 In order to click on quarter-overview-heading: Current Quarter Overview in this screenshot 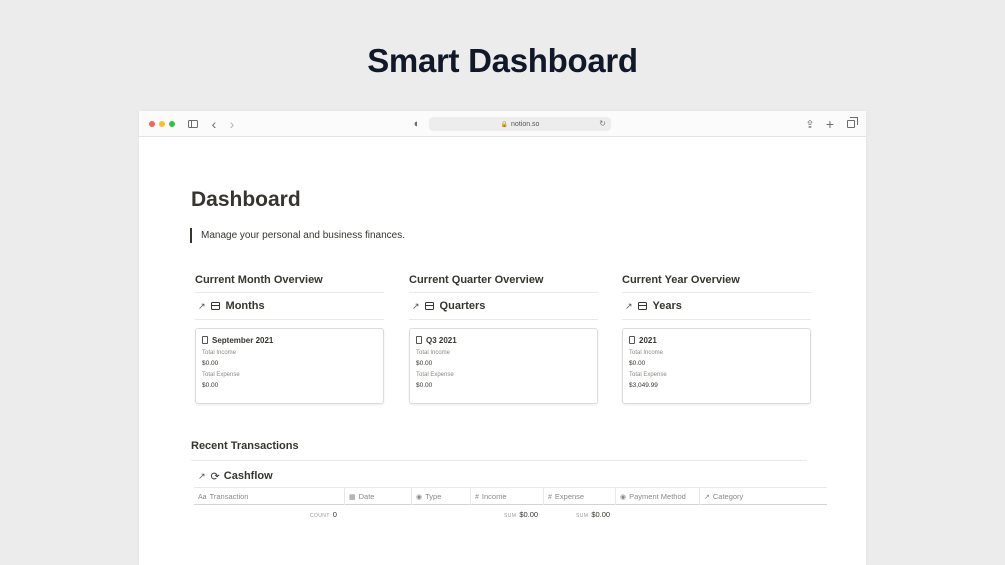, I will do `click(503, 283)`.